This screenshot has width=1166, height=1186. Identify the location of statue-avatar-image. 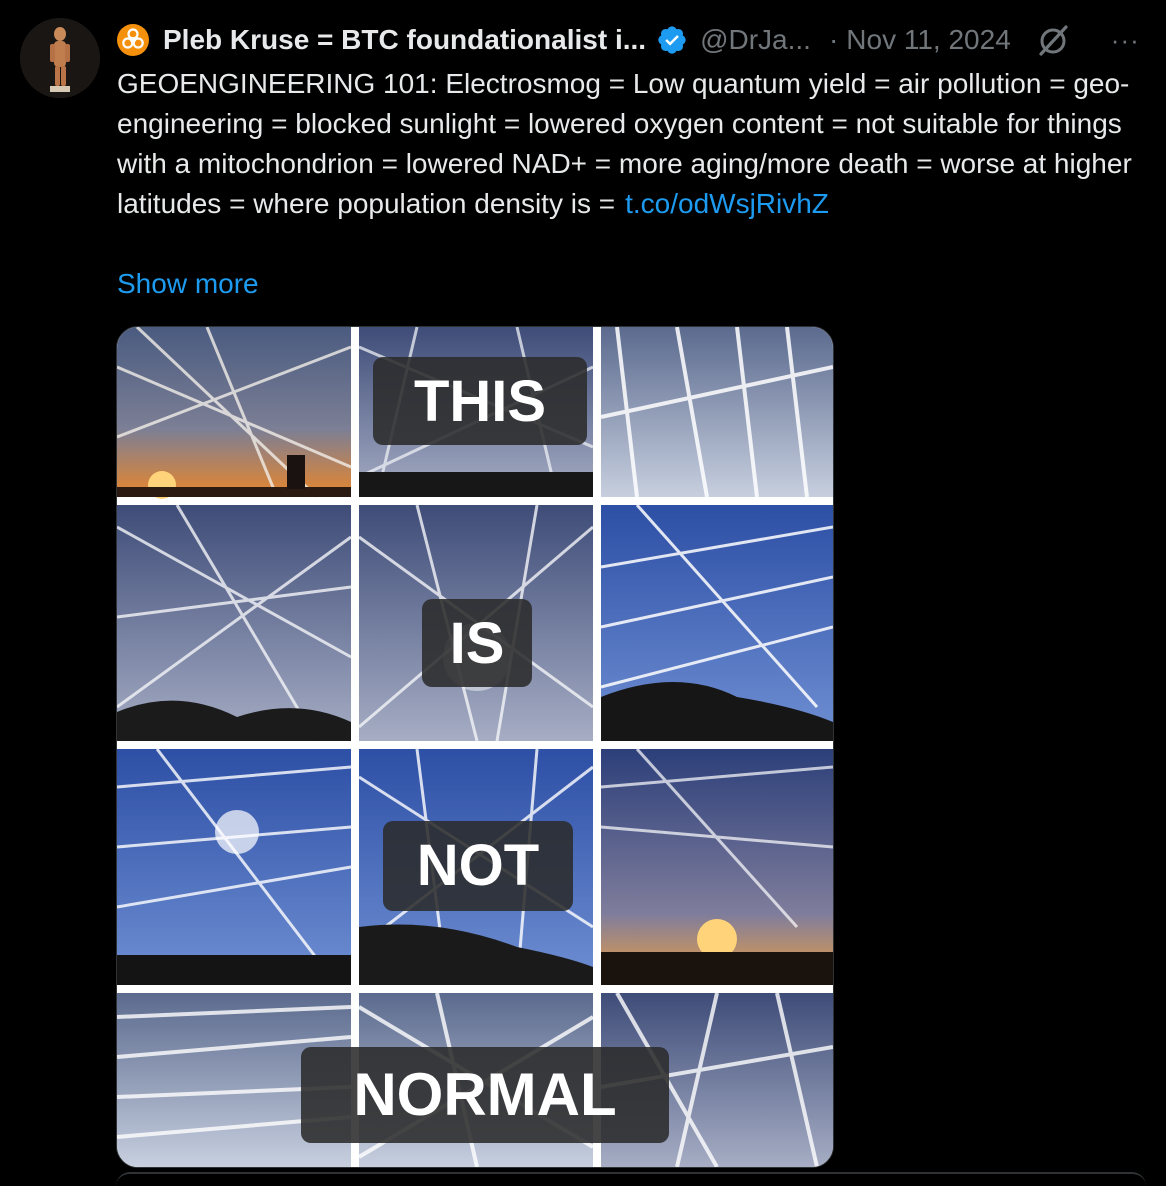
(60, 58).